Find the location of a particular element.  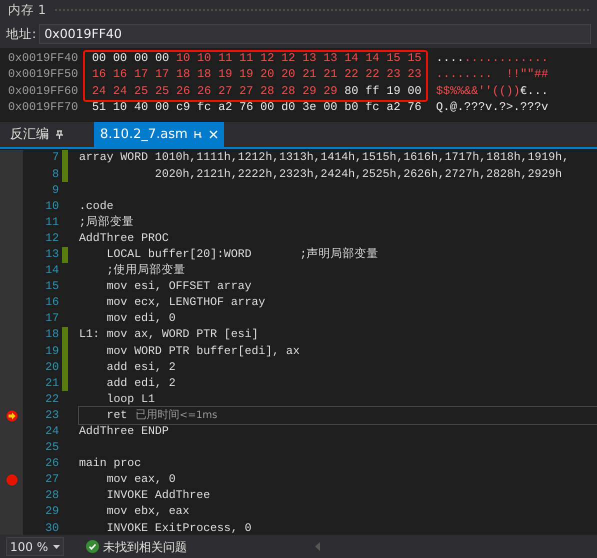

line-number: 20 is located at coordinates (51, 368).